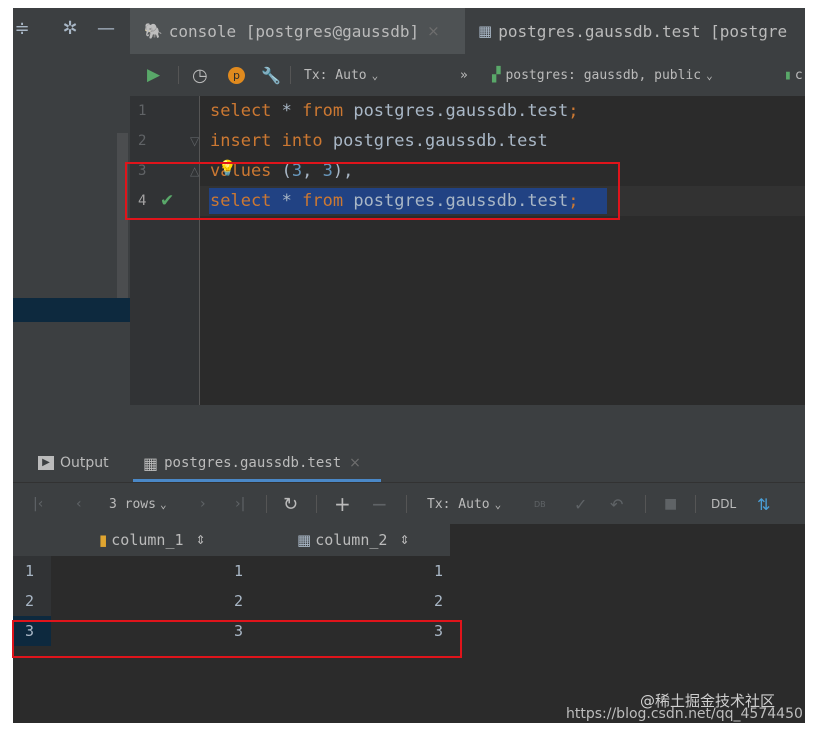  I want to click on schema-label: postgres: gaussdb, public, so click(603, 75).